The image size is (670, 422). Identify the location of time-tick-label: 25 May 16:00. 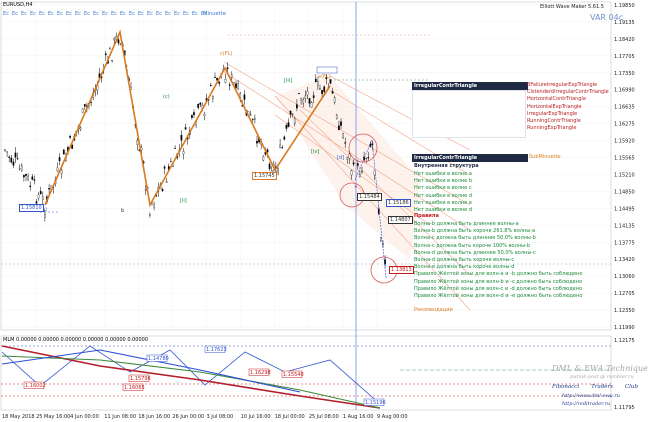
(53, 417).